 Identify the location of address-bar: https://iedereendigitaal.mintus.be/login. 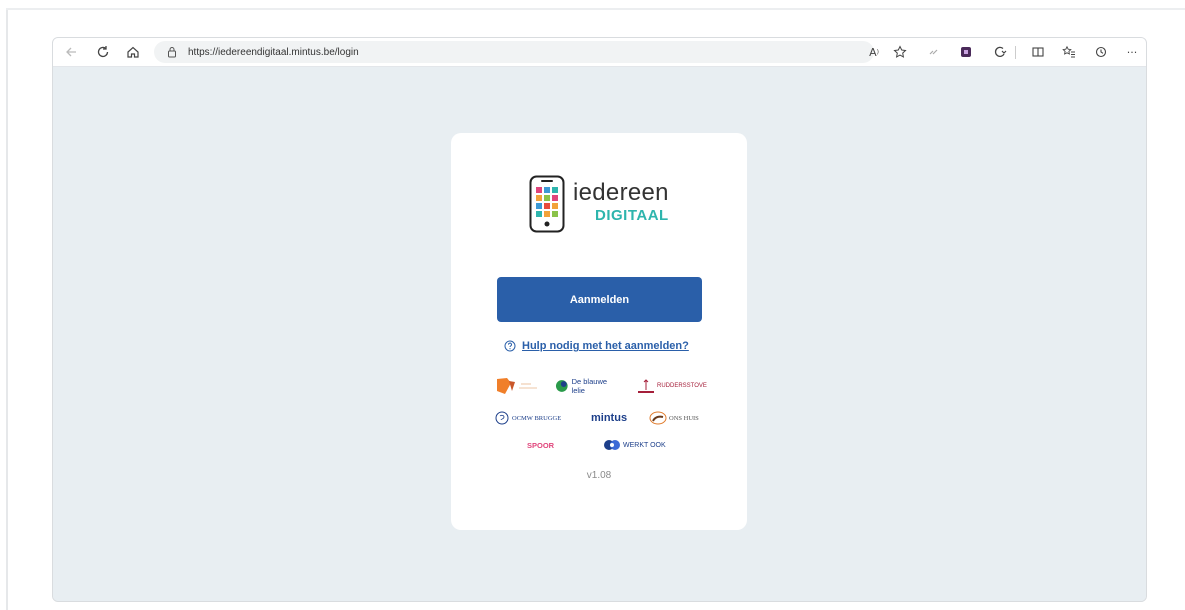
(514, 52).